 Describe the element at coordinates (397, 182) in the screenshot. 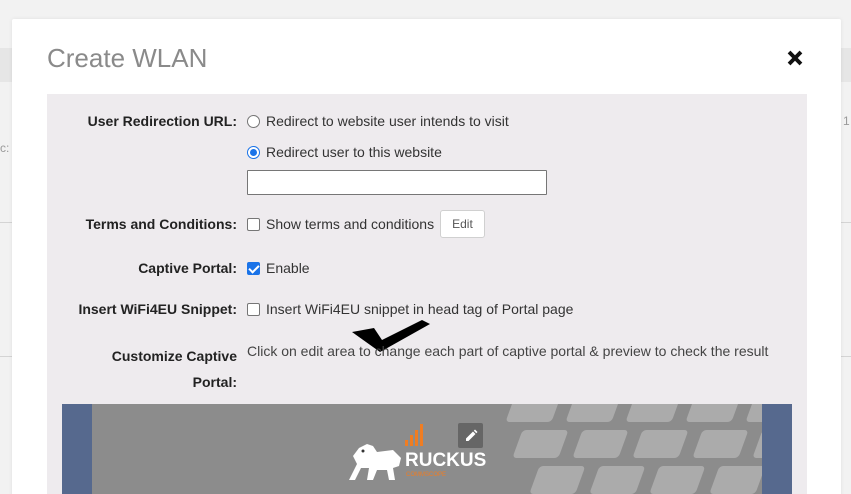

I see `redirect-url-input` at that location.